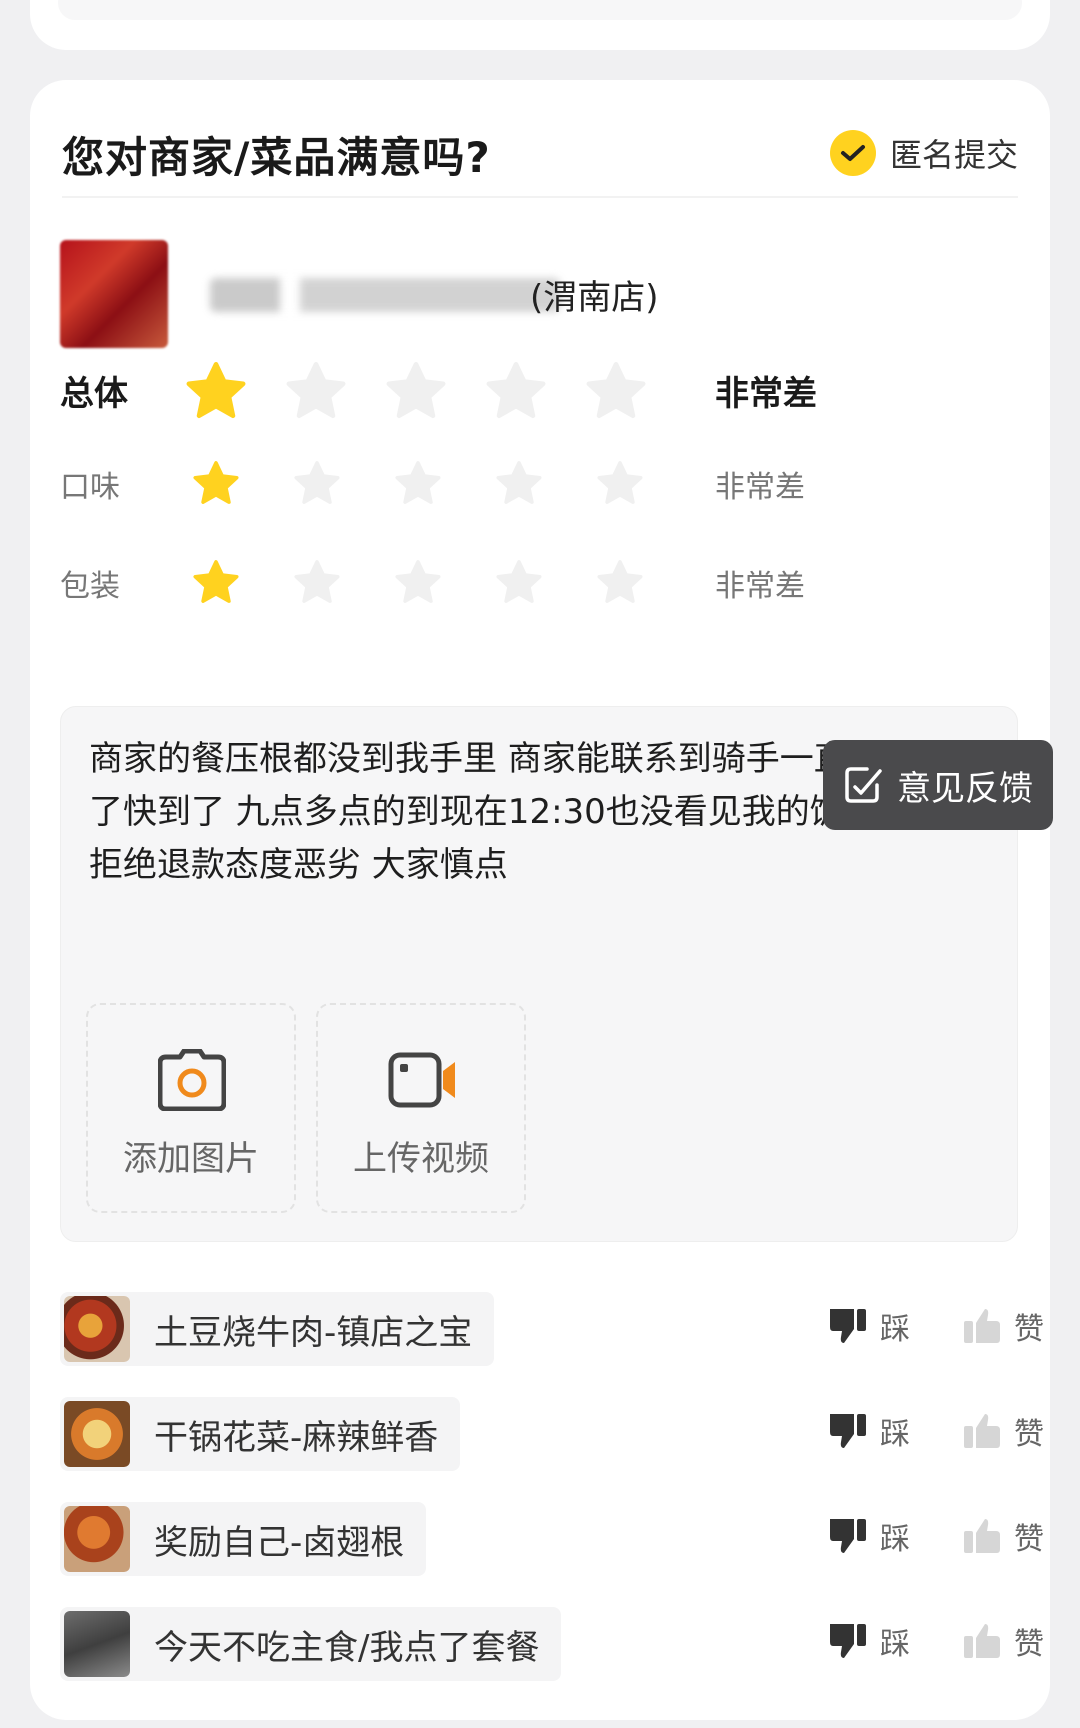 The height and width of the screenshot is (1728, 1080). What do you see at coordinates (296, 1437) in the screenshot?
I see `dish-name: 干锅花菜-麻辣鲜香` at bounding box center [296, 1437].